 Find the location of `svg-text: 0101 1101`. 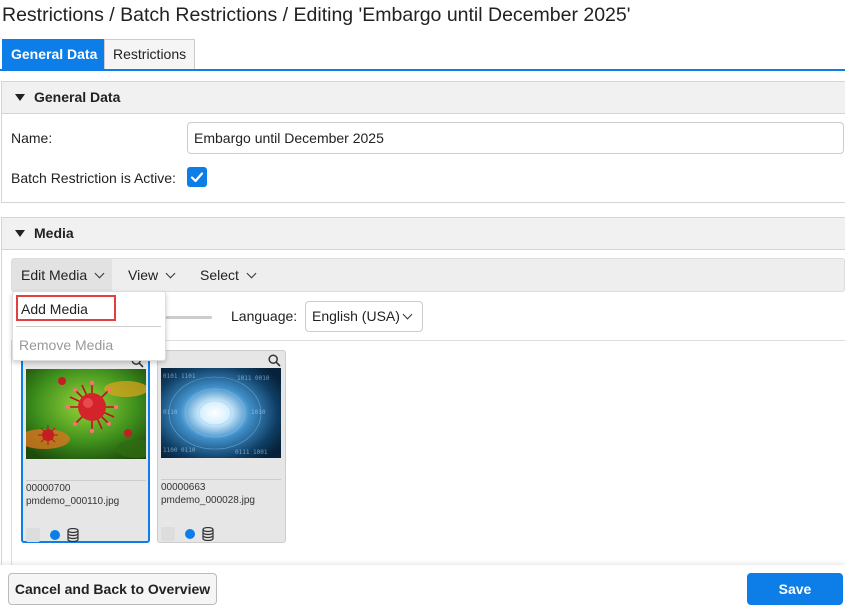

svg-text: 0101 1101 is located at coordinates (179, 376).